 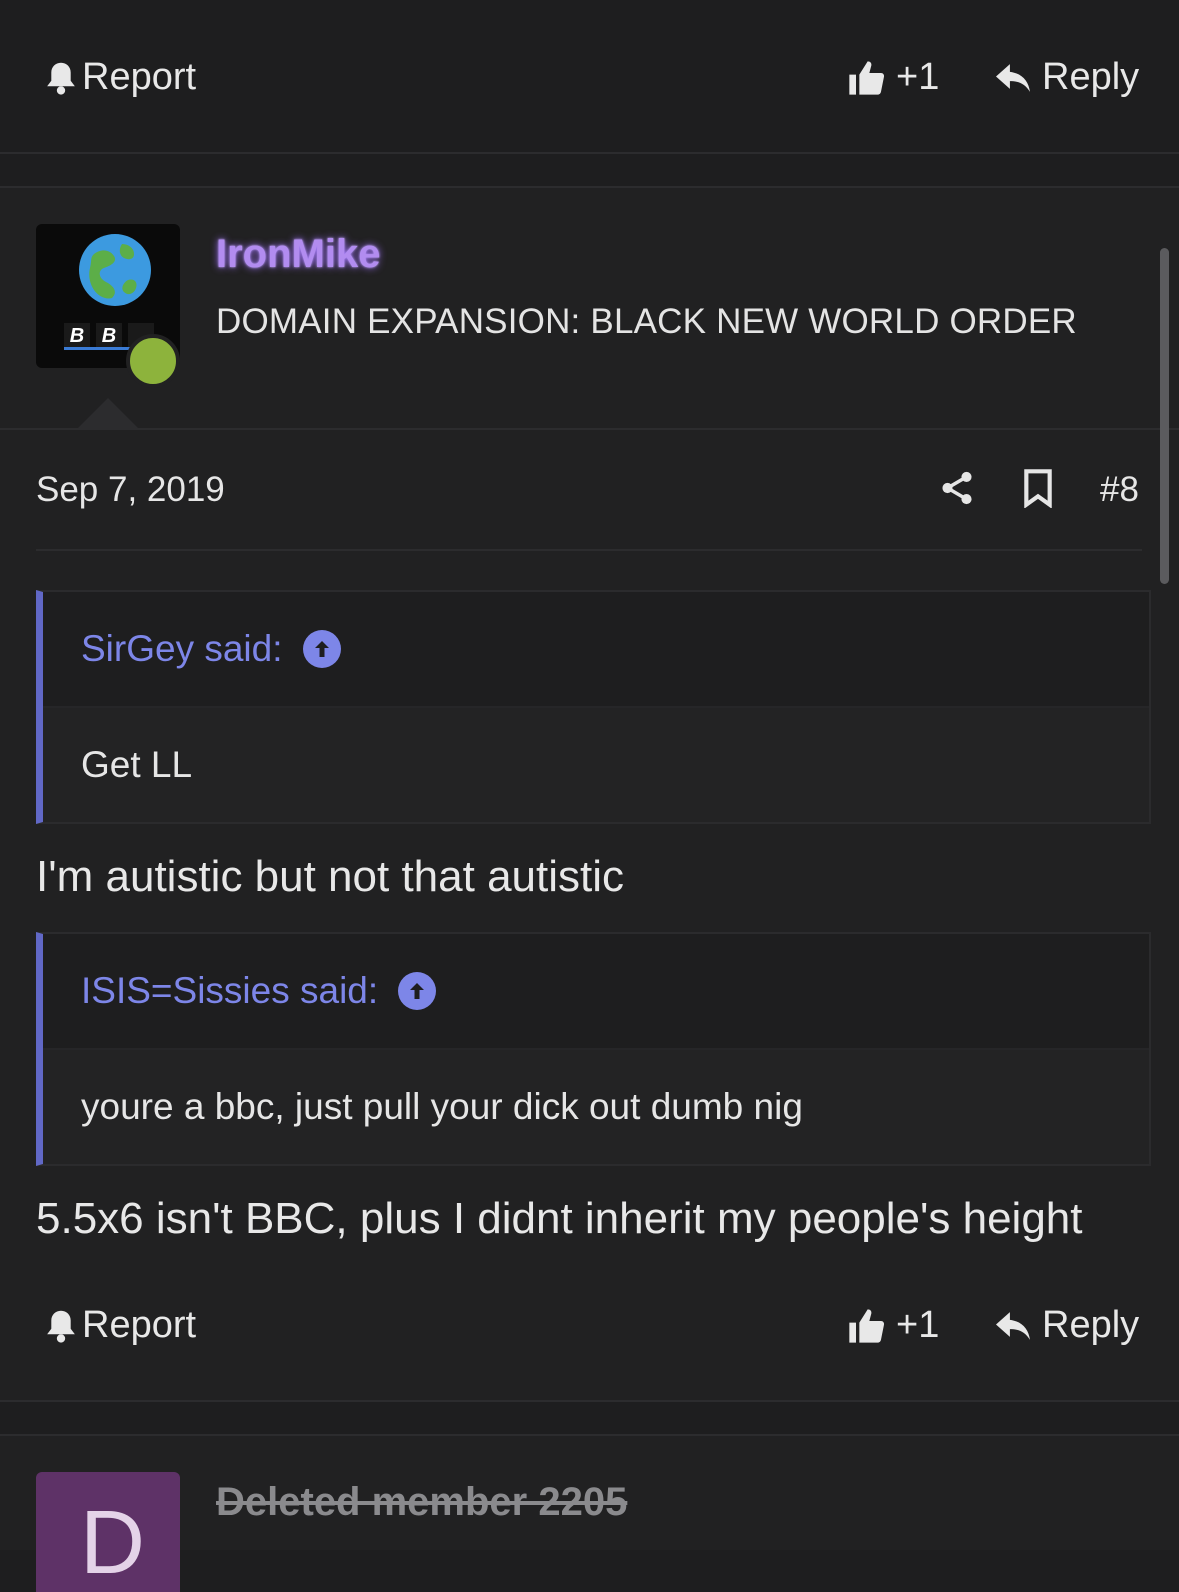 I want to click on online-status-dot, so click(x=153, y=361).